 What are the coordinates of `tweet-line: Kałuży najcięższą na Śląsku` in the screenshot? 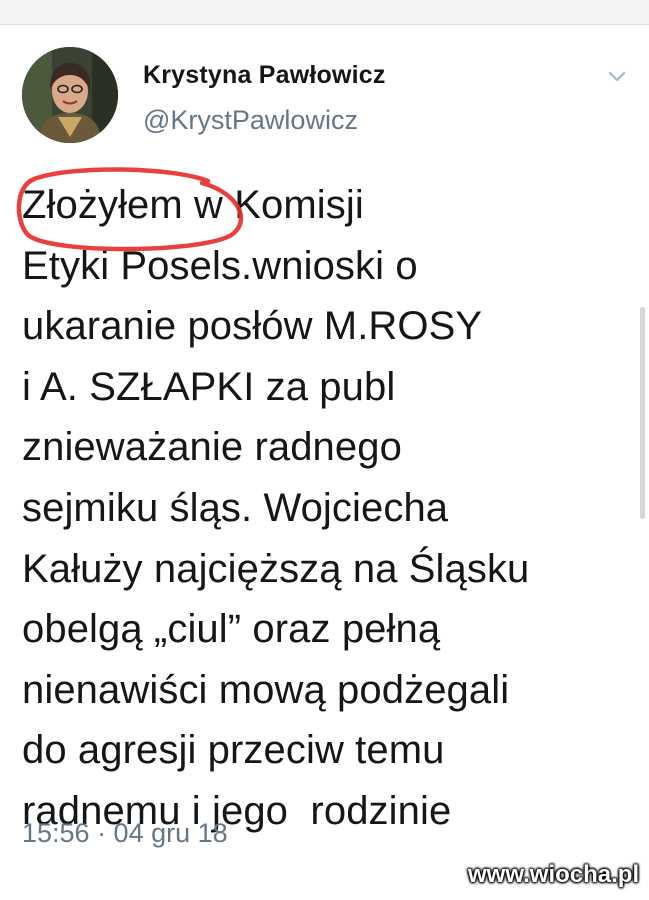 It's located at (276, 568).